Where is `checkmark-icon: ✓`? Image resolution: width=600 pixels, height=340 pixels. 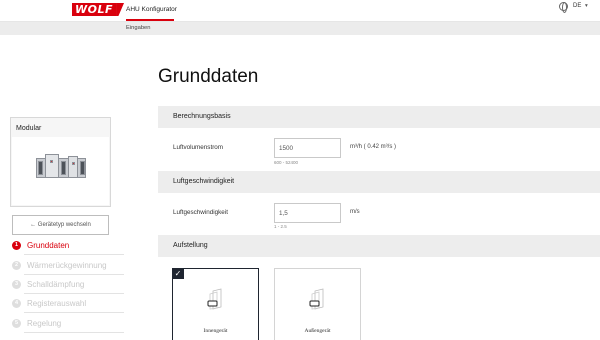
checkmark-icon: ✓ is located at coordinates (178, 273).